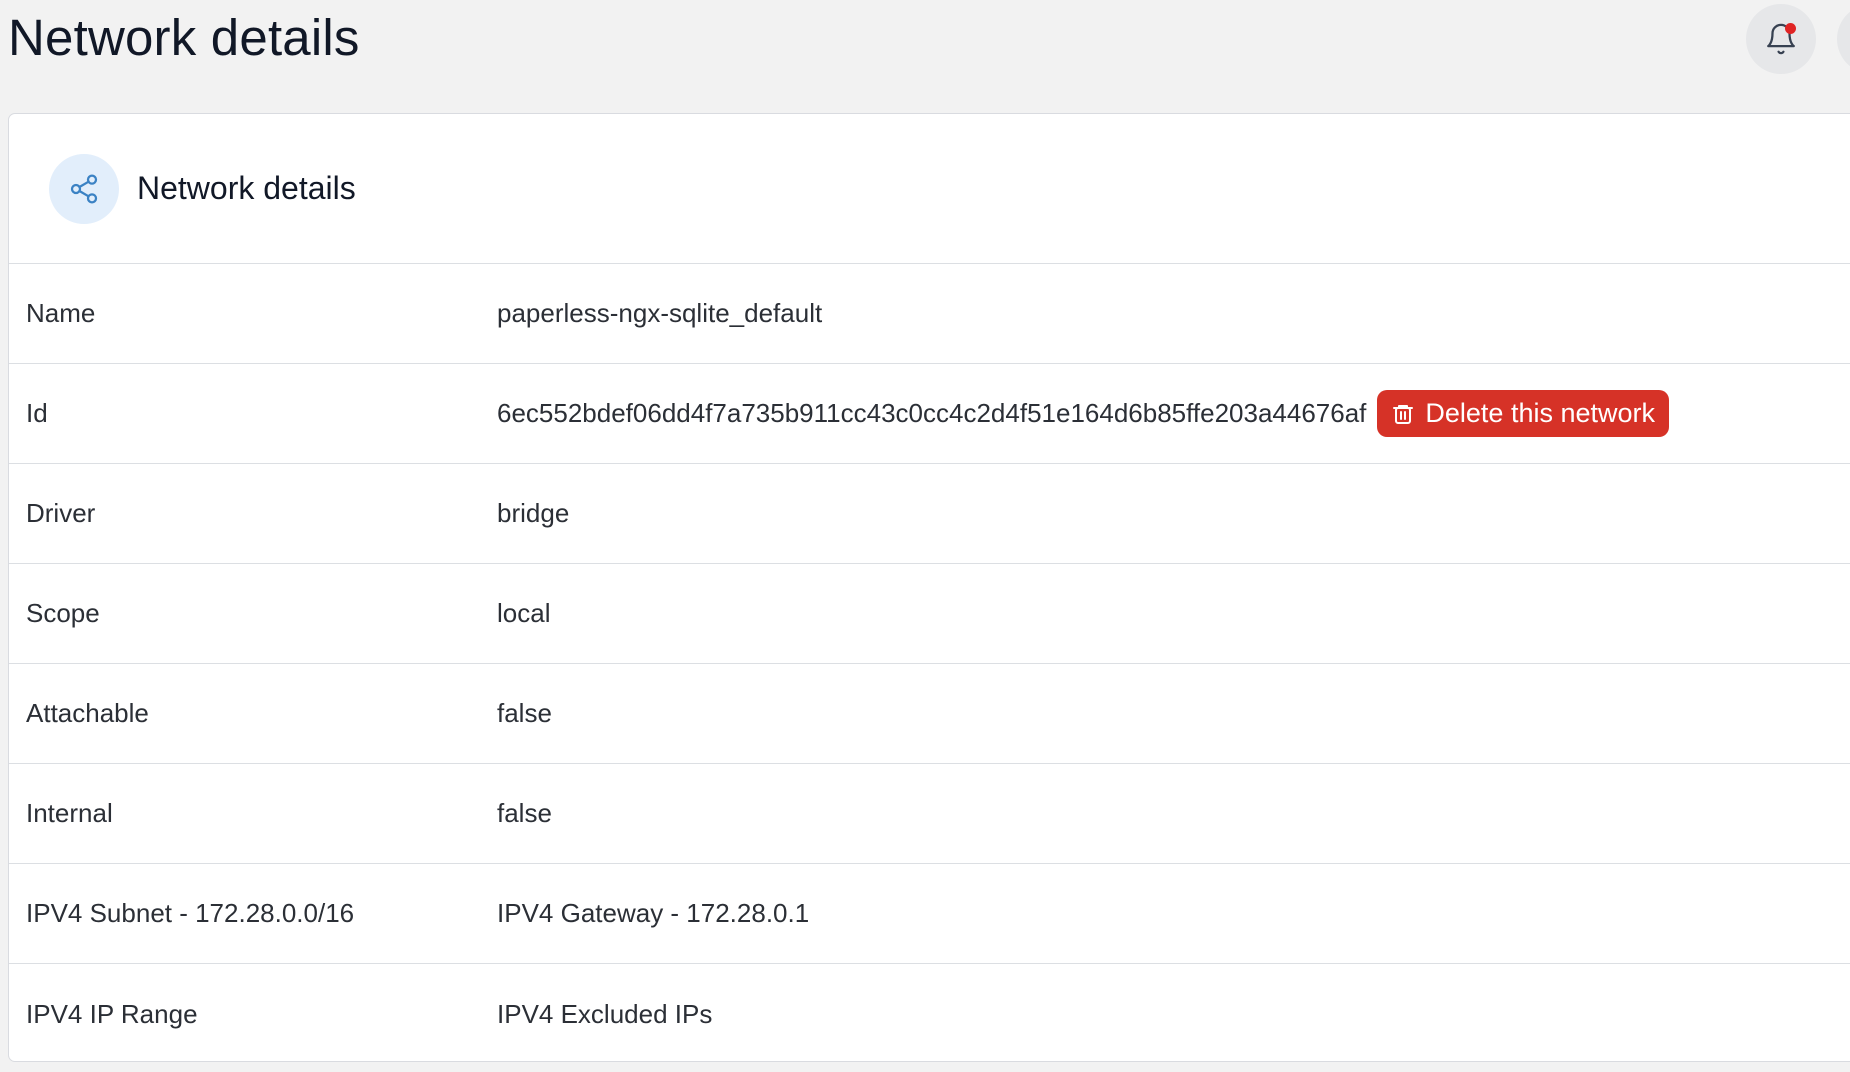 The image size is (1850, 1072). What do you see at coordinates (653, 913) in the screenshot?
I see `detail-value: IPV4 Gateway - 172.28.0.1` at bounding box center [653, 913].